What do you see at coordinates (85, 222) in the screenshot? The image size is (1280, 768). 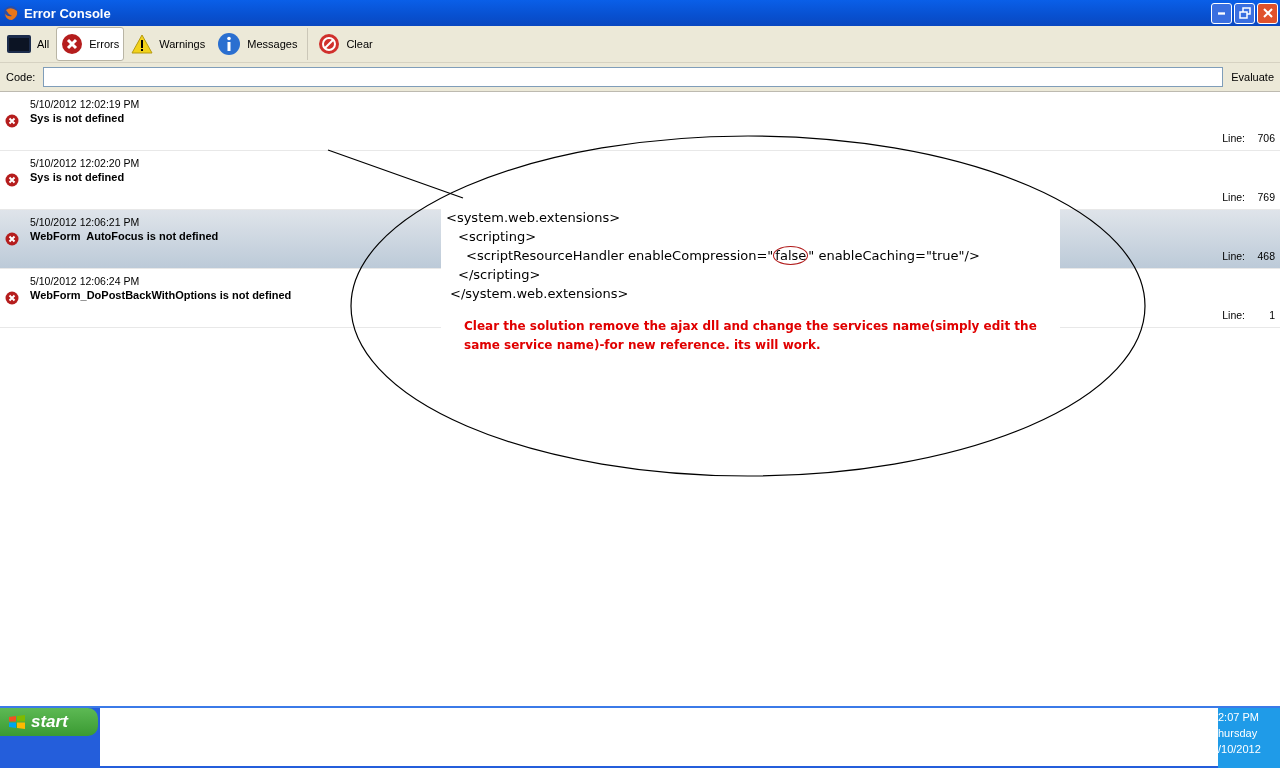 I see `timestamp: 5/10/2012 12:06:21 PM` at bounding box center [85, 222].